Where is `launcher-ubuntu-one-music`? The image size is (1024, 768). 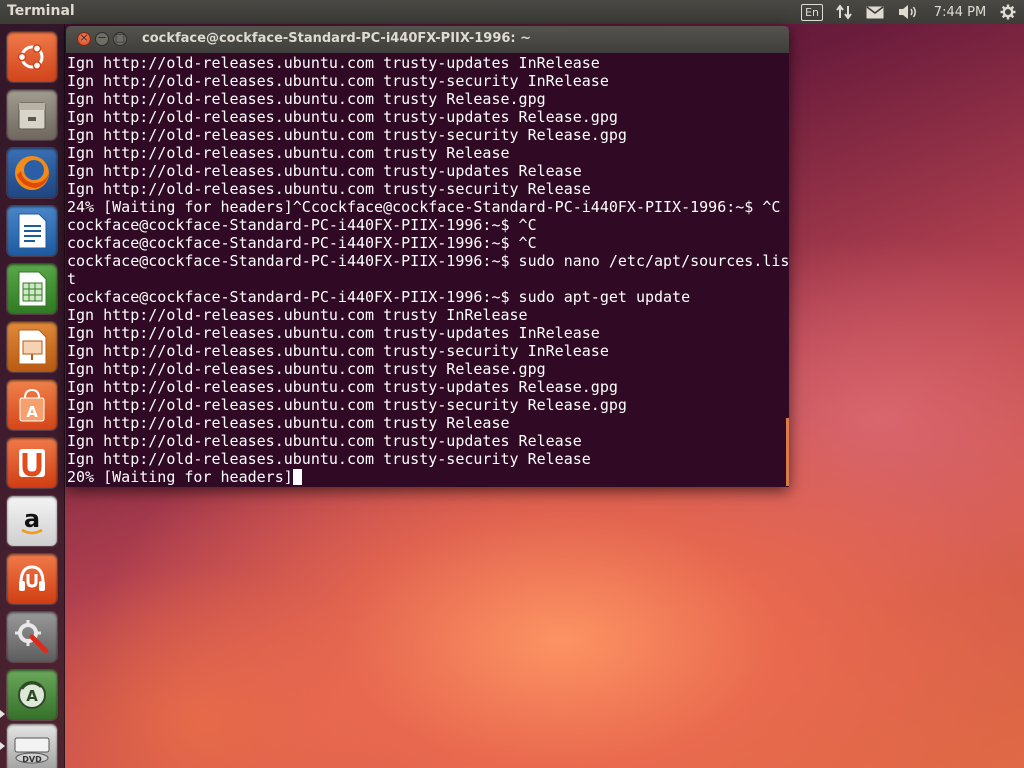
launcher-ubuntu-one-music is located at coordinates (32, 579).